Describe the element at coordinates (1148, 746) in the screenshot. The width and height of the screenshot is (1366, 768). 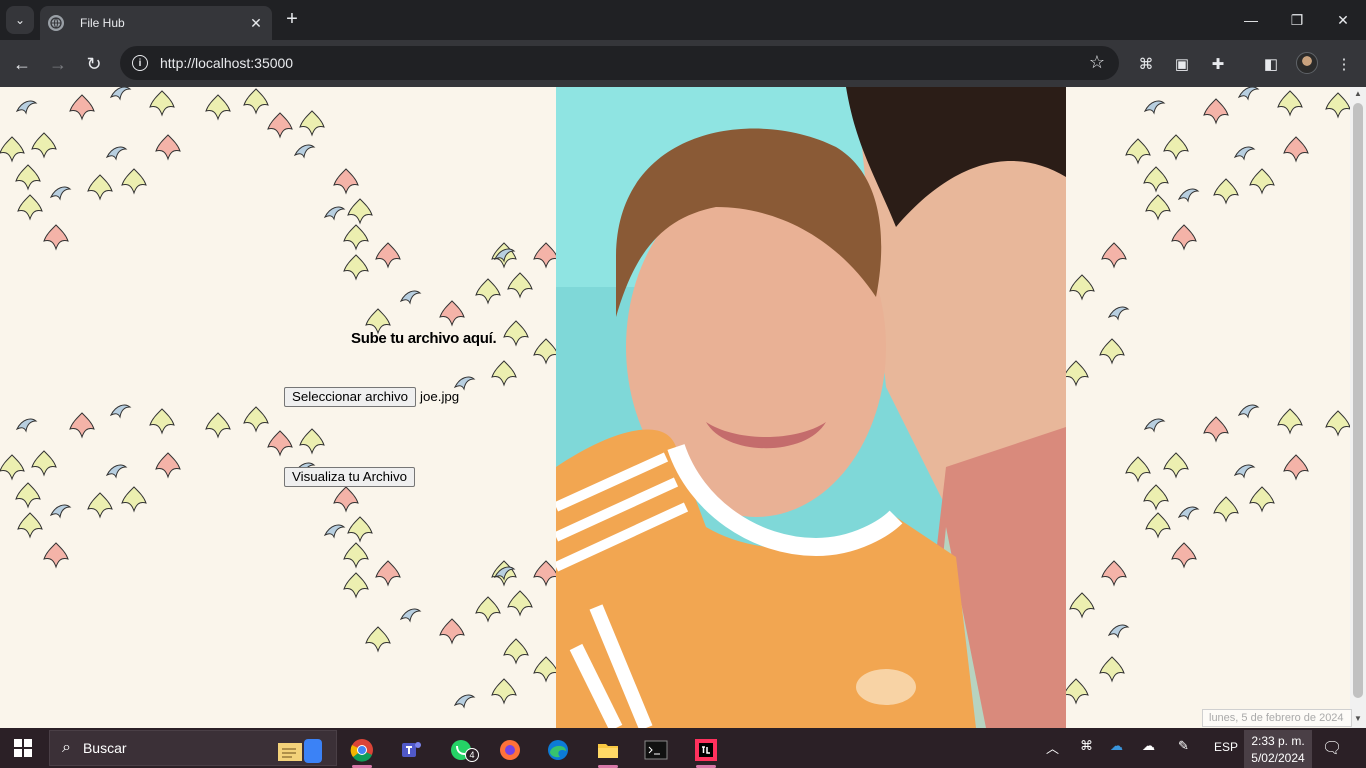
I see `cloud-icon: ☁` at that location.